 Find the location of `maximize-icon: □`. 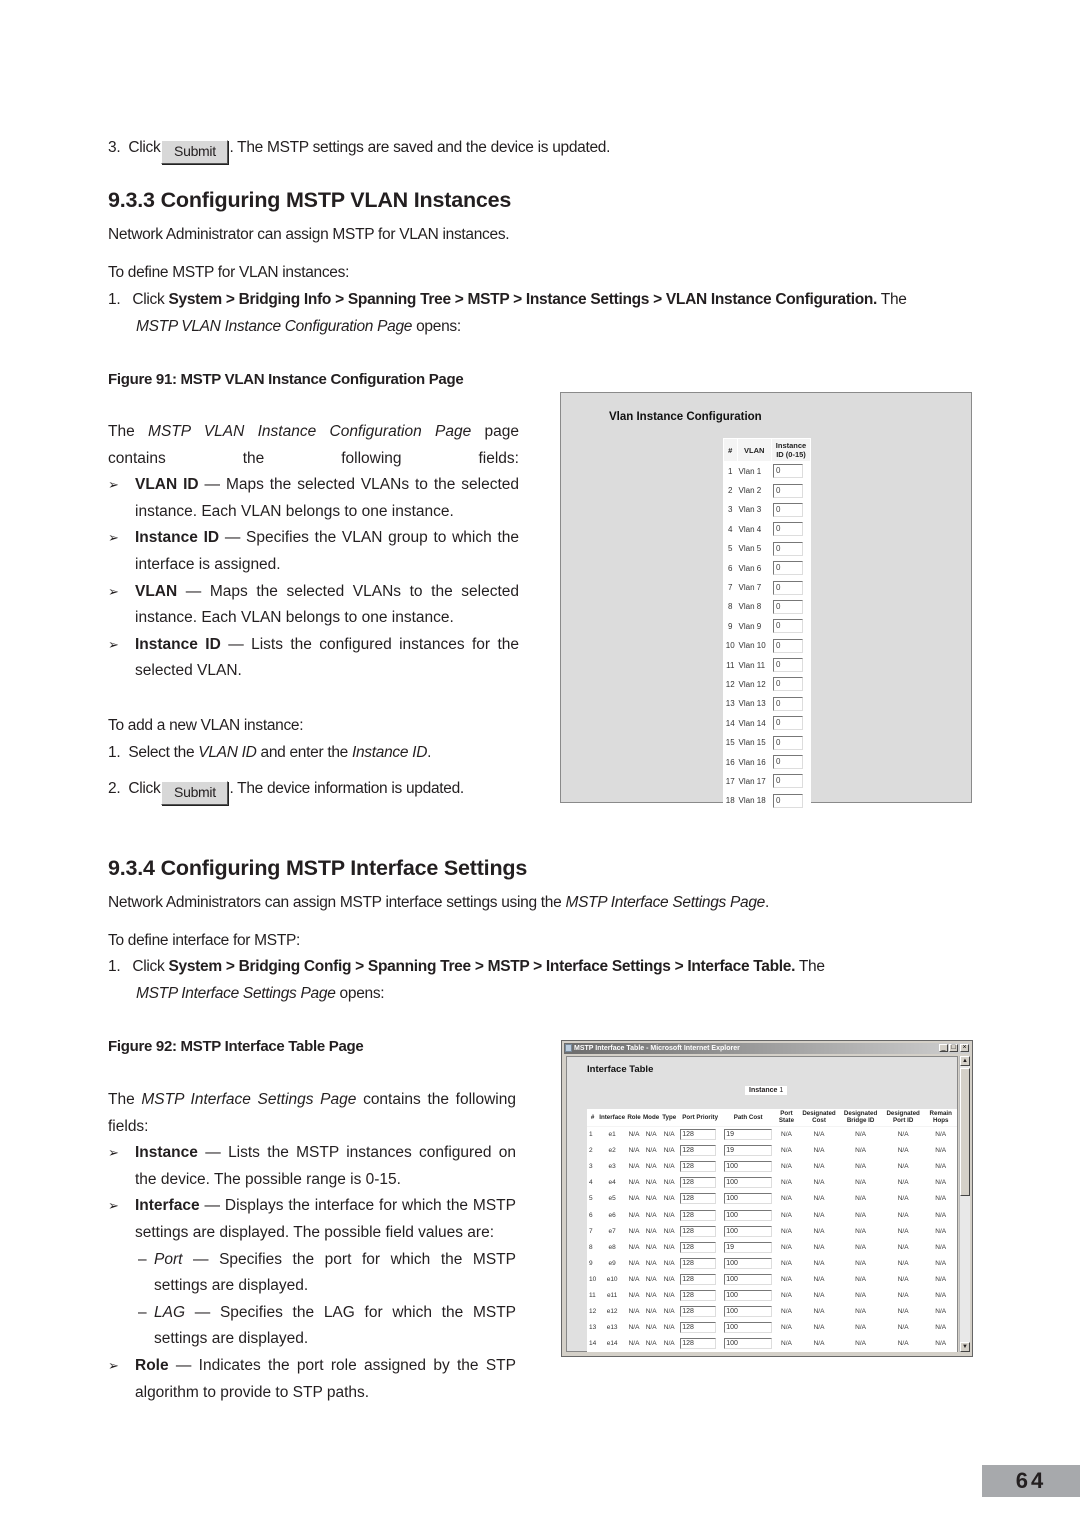

maximize-icon: □ is located at coordinates (953, 1048).